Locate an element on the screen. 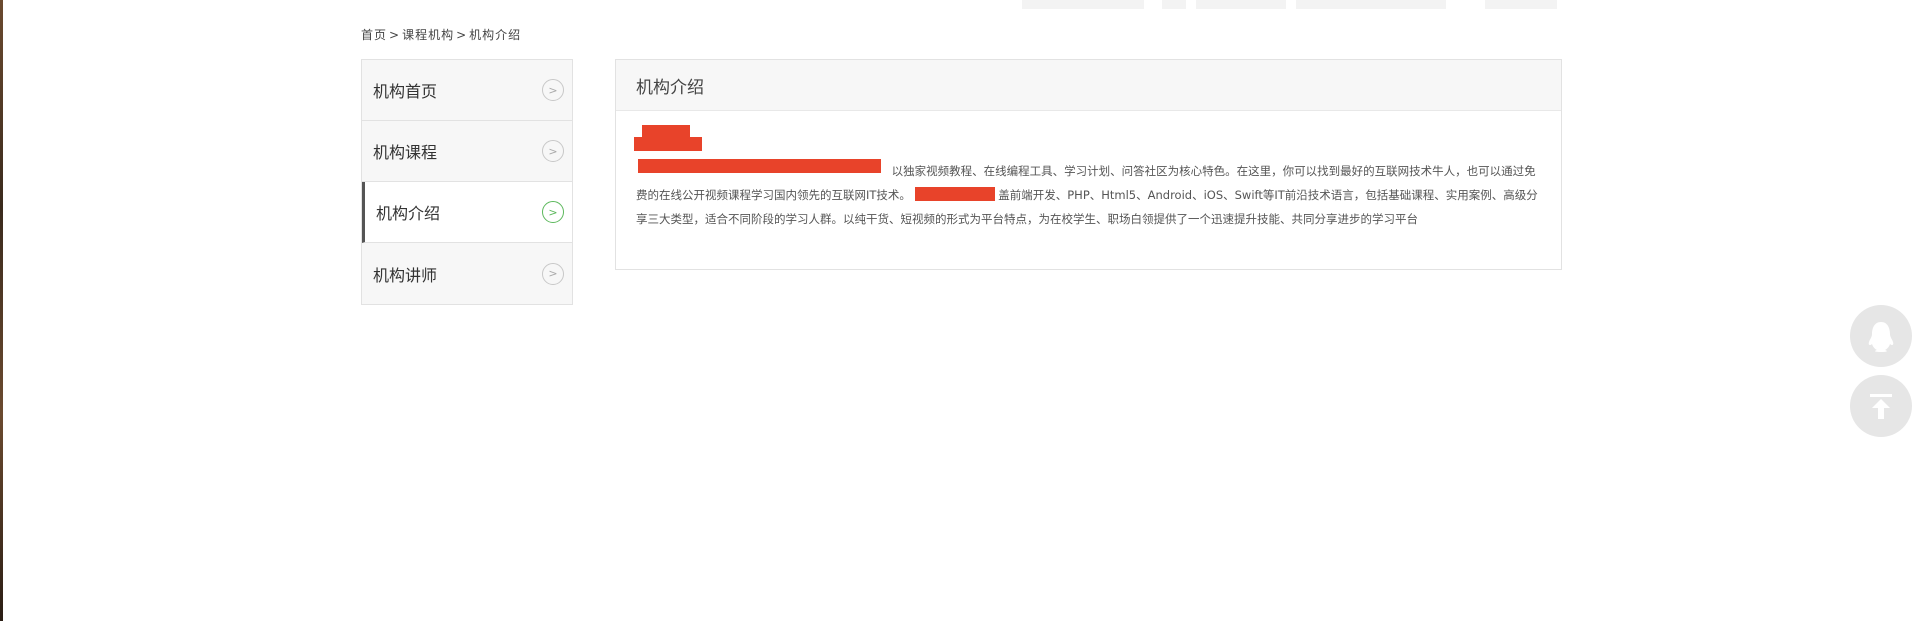  panel-header: 机构介绍 is located at coordinates (1088, 85).